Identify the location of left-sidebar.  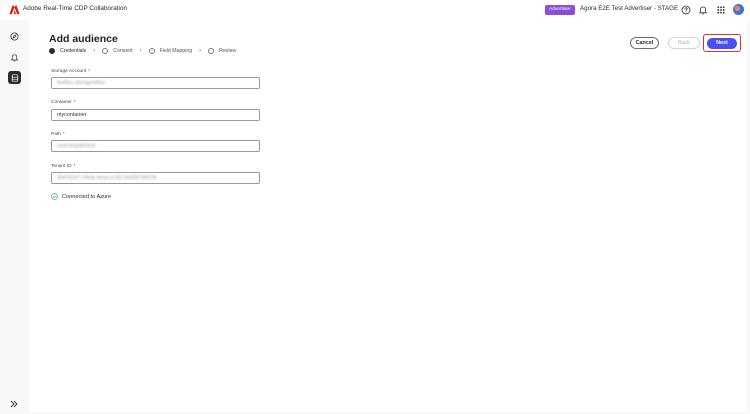
(14, 217).